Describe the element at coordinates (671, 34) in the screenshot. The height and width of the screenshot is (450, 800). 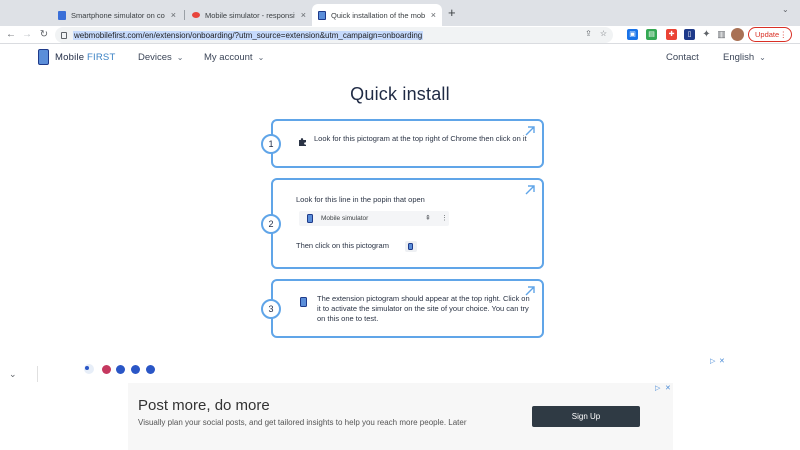
I see `extension-icon: ✚` at that location.